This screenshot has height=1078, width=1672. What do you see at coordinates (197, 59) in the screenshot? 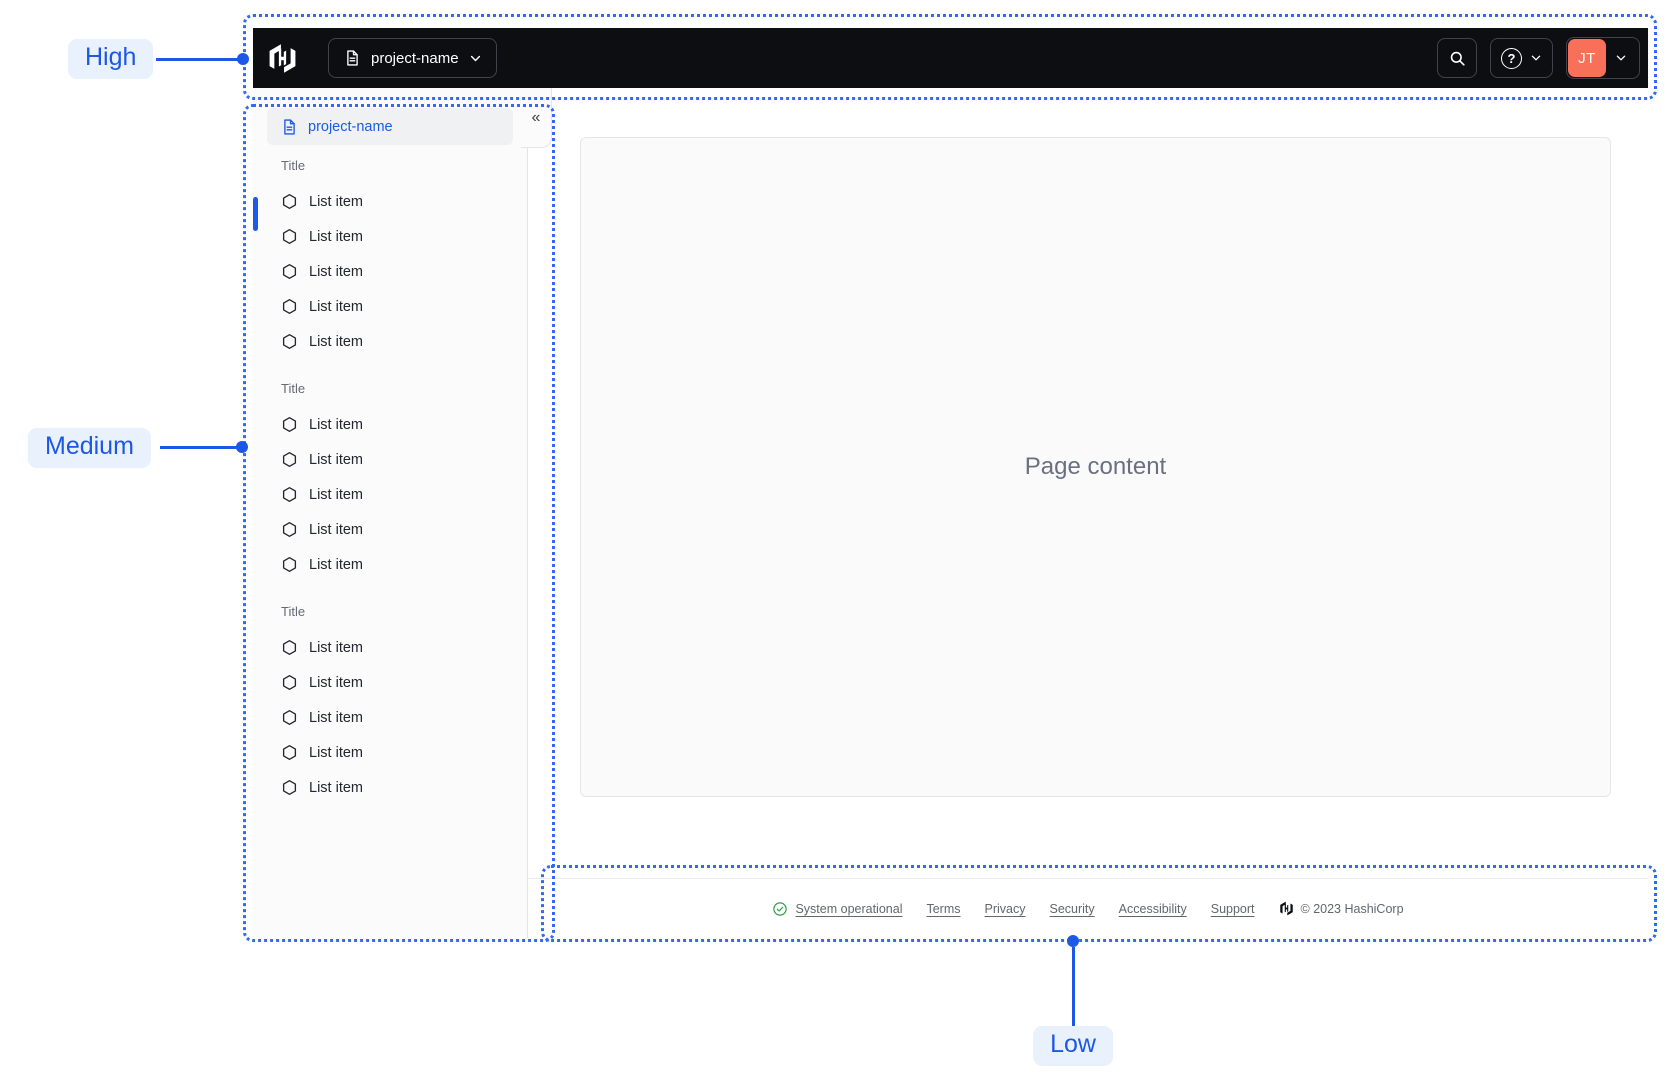
I see `annotation-high-connector` at bounding box center [197, 59].